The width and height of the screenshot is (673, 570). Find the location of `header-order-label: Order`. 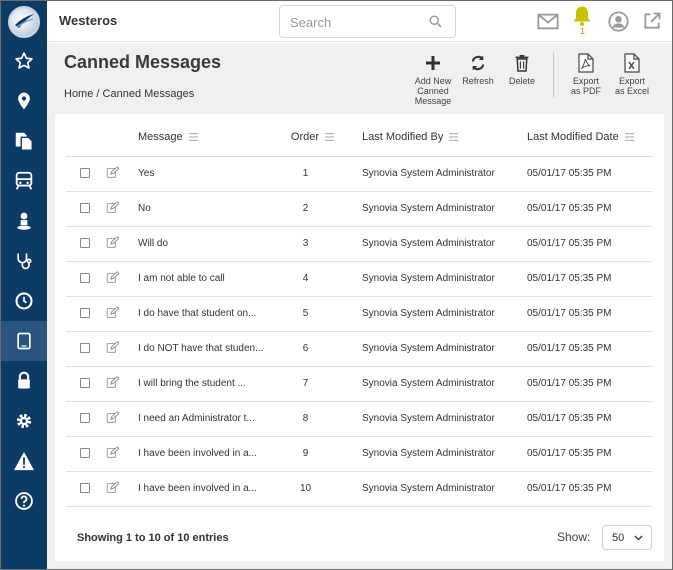

header-order-label: Order is located at coordinates (305, 136).